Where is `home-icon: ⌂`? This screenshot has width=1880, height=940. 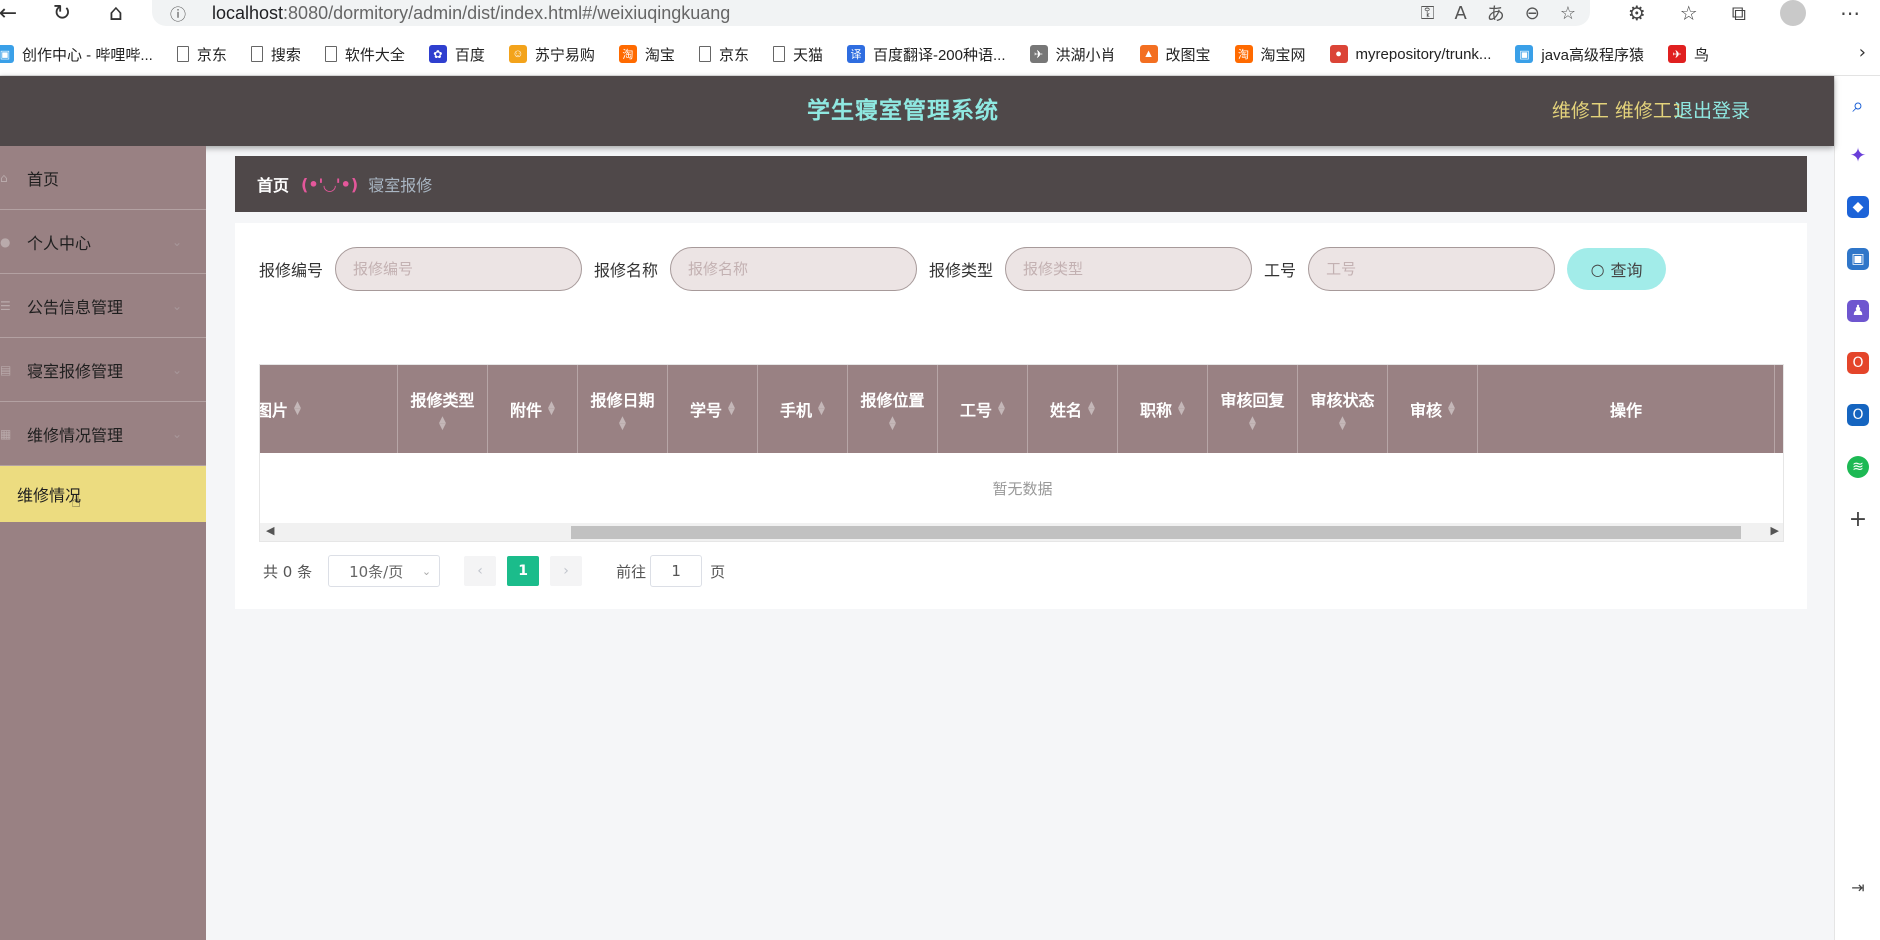
home-icon: ⌂ is located at coordinates (116, 13).